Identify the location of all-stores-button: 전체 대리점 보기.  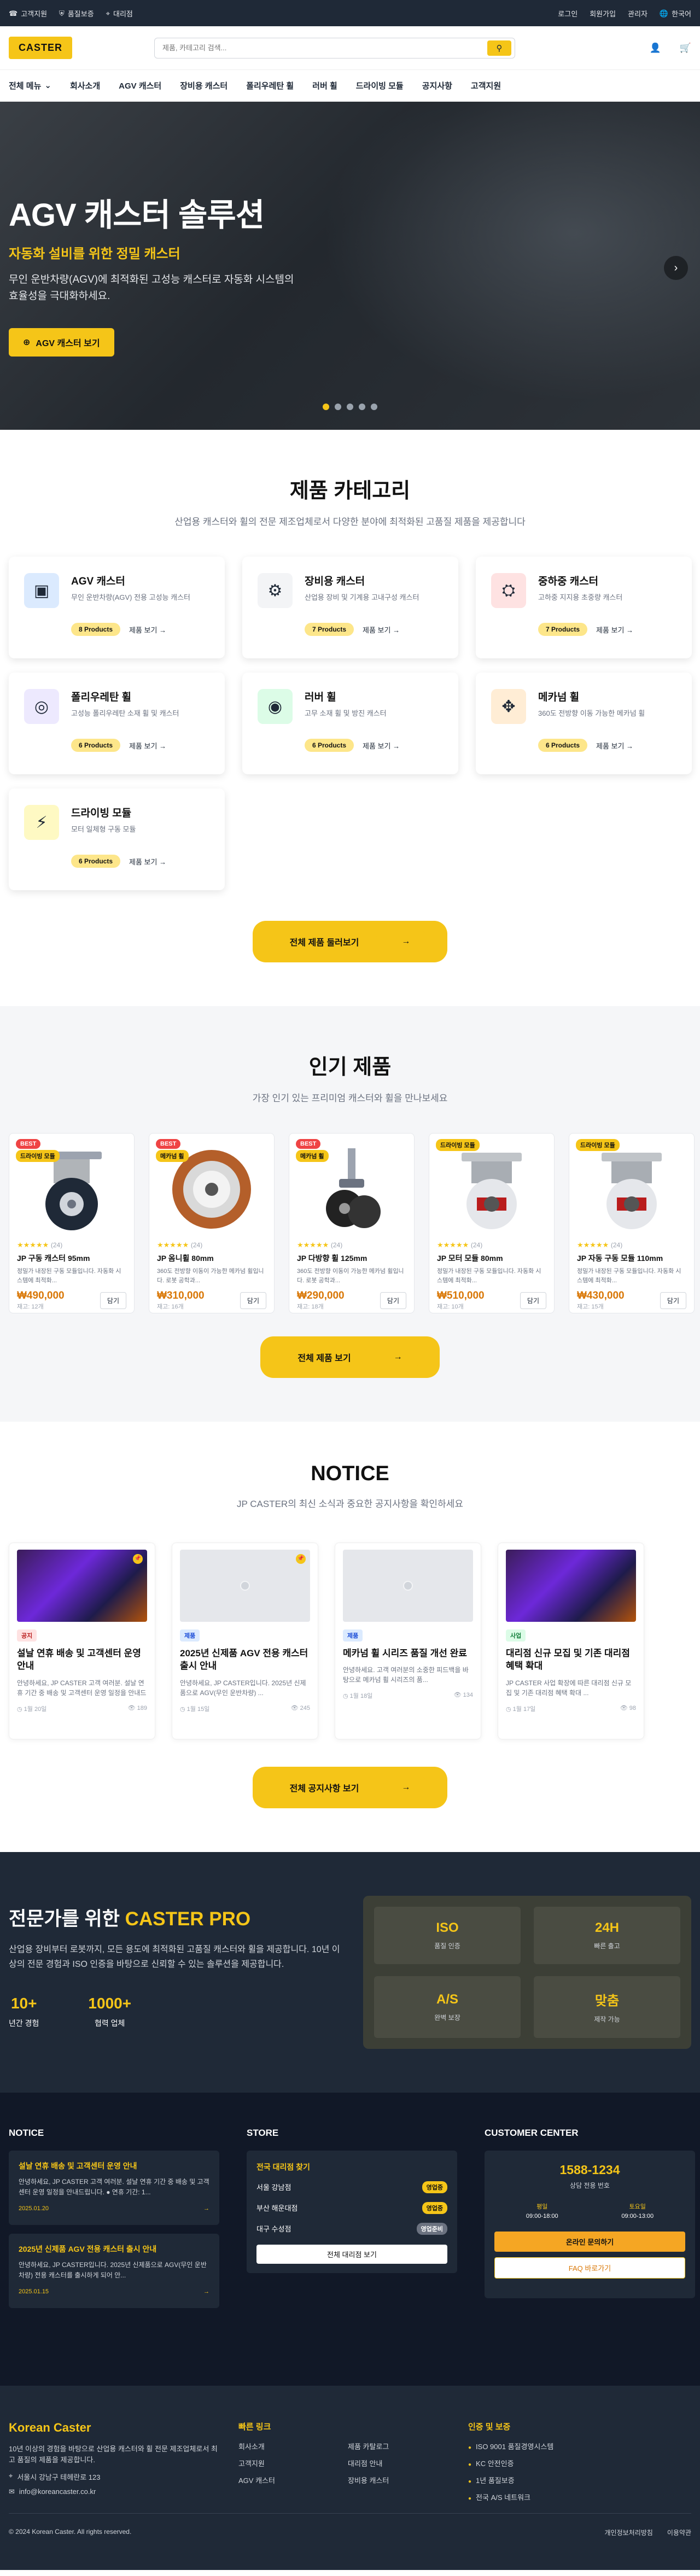
(351, 2254).